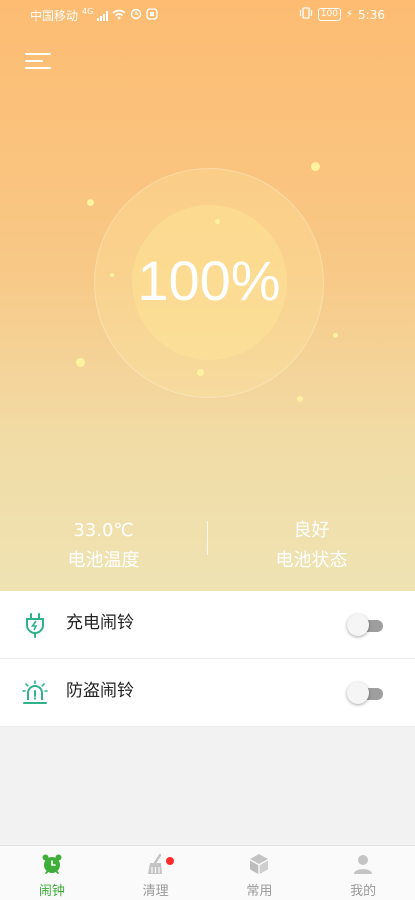 Image resolution: width=415 pixels, height=900 pixels. Describe the element at coordinates (311, 547) in the screenshot. I see `battery-status-stat: 良好 电池状态` at that location.